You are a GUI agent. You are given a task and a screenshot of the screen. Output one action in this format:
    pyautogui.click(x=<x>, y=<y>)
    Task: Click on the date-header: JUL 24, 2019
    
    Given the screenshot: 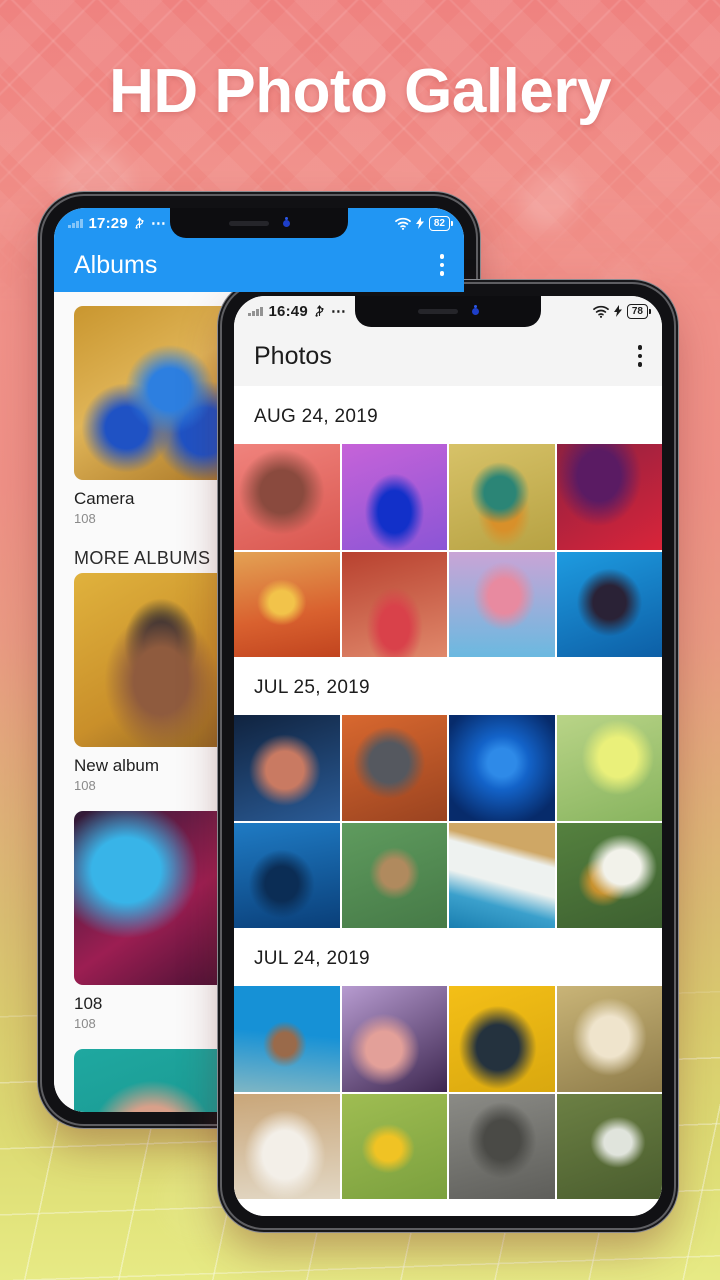 What is the action you would take?
    pyautogui.click(x=312, y=958)
    